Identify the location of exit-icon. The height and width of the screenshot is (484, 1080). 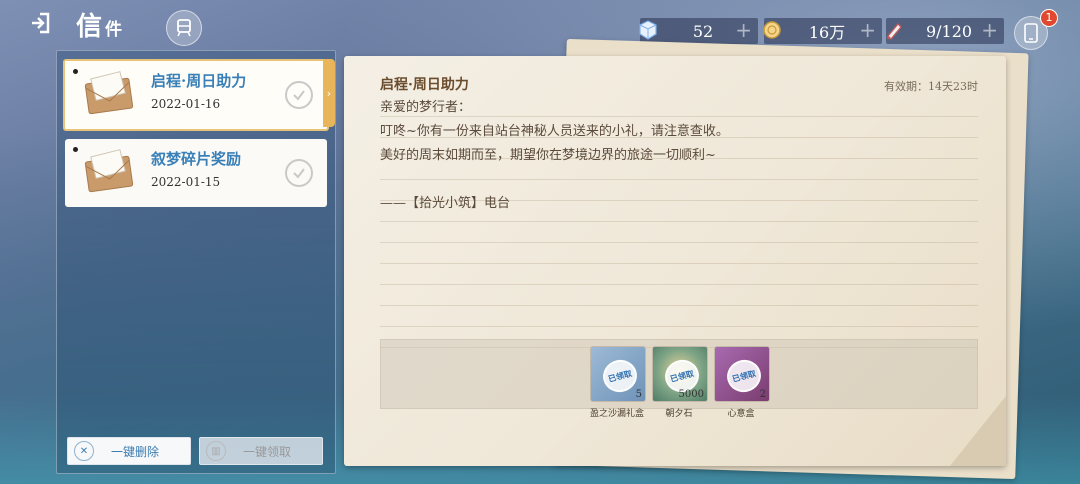
(41, 23).